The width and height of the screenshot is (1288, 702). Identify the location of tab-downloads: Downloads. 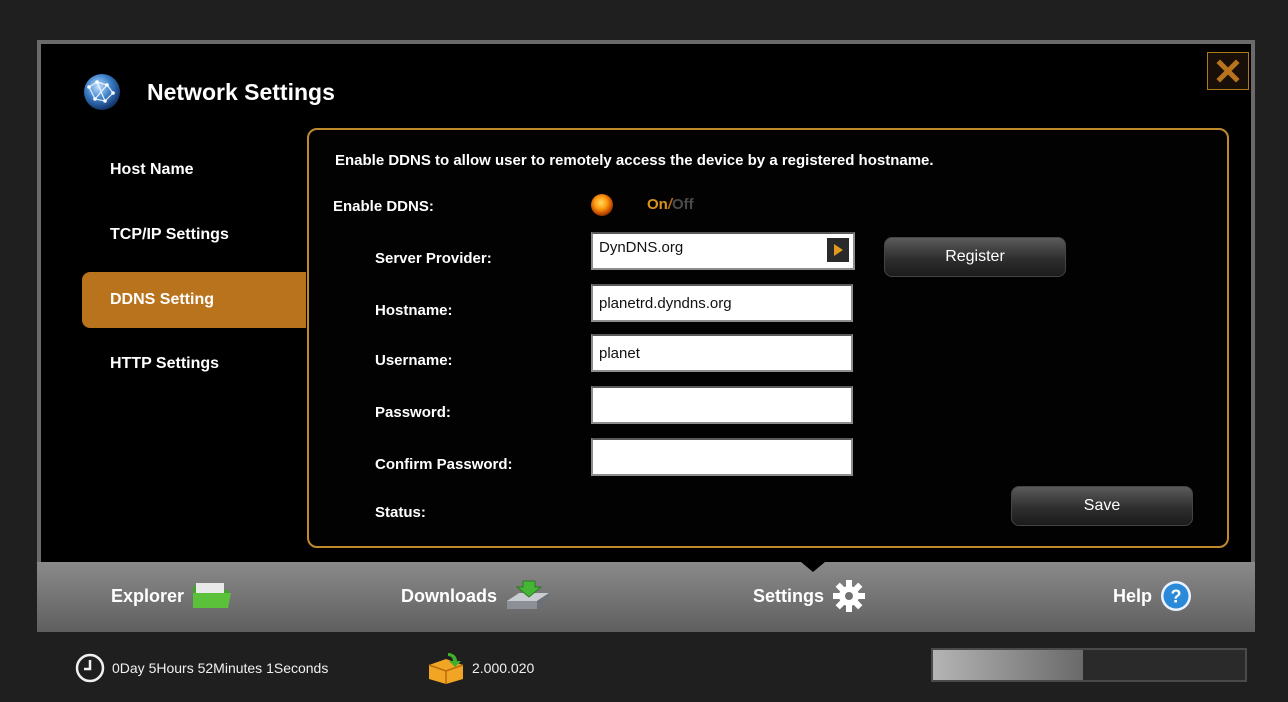
(476, 596).